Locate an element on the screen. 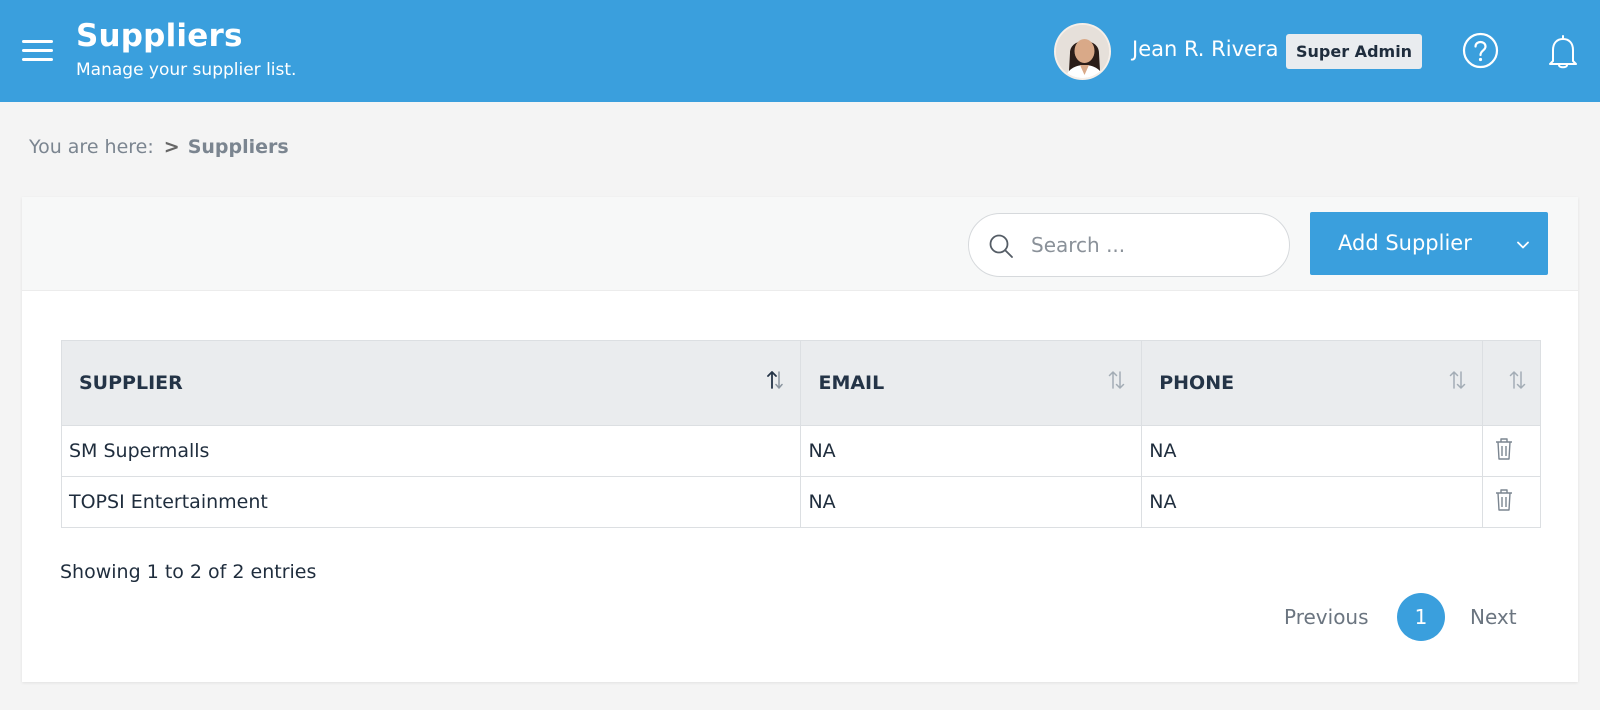  breadcrumb-prefix: You are here: is located at coordinates (91, 147).